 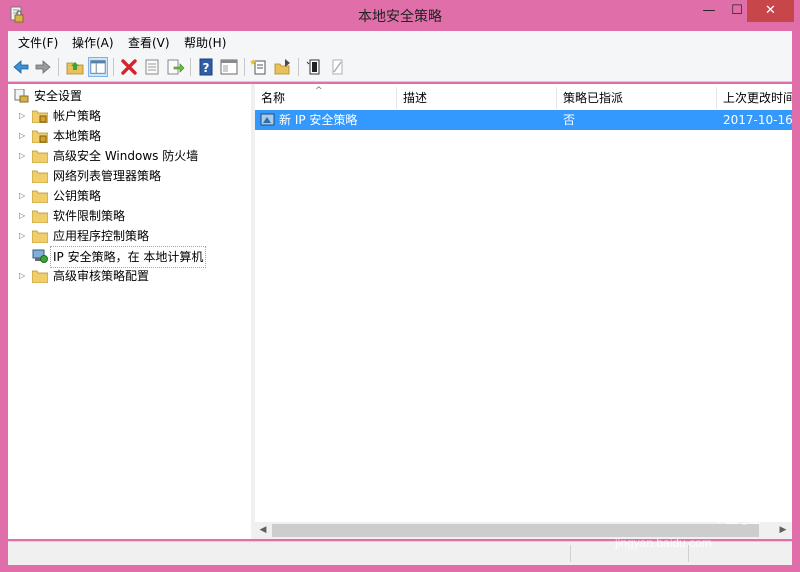 I want to click on table-row: 新 IP 安全策略 否 2017-10-16, so click(x=523, y=120).